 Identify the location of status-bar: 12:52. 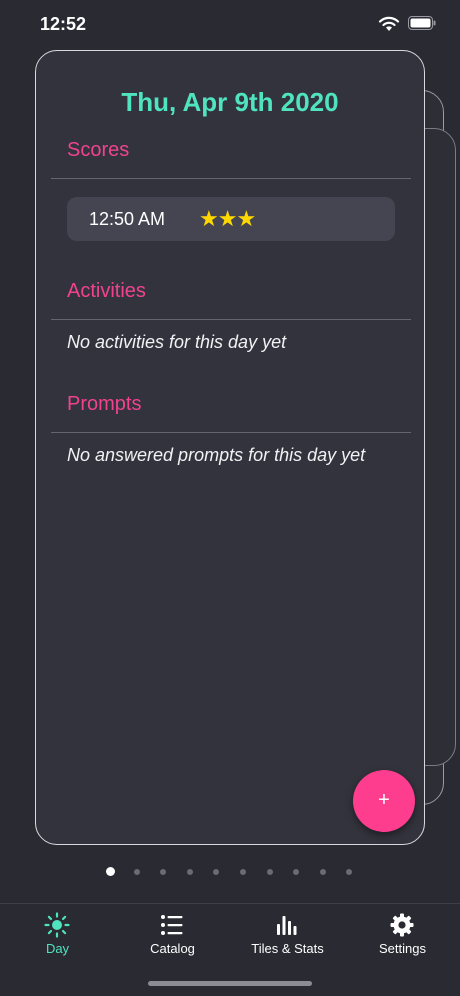
(230, 25).